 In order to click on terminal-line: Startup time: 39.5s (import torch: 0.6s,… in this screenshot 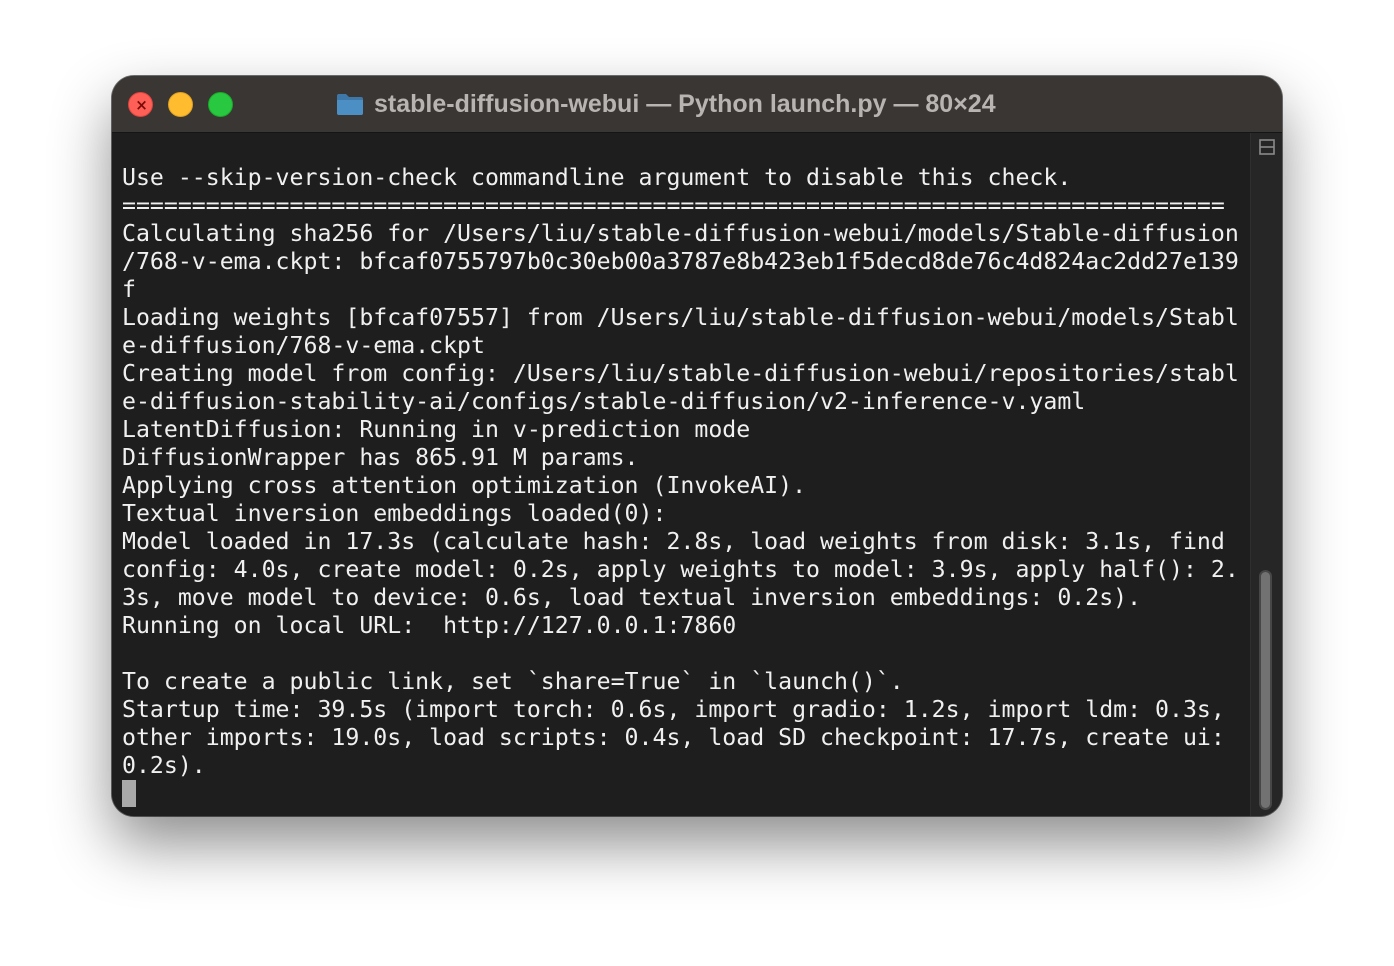, I will do `click(673, 709)`.